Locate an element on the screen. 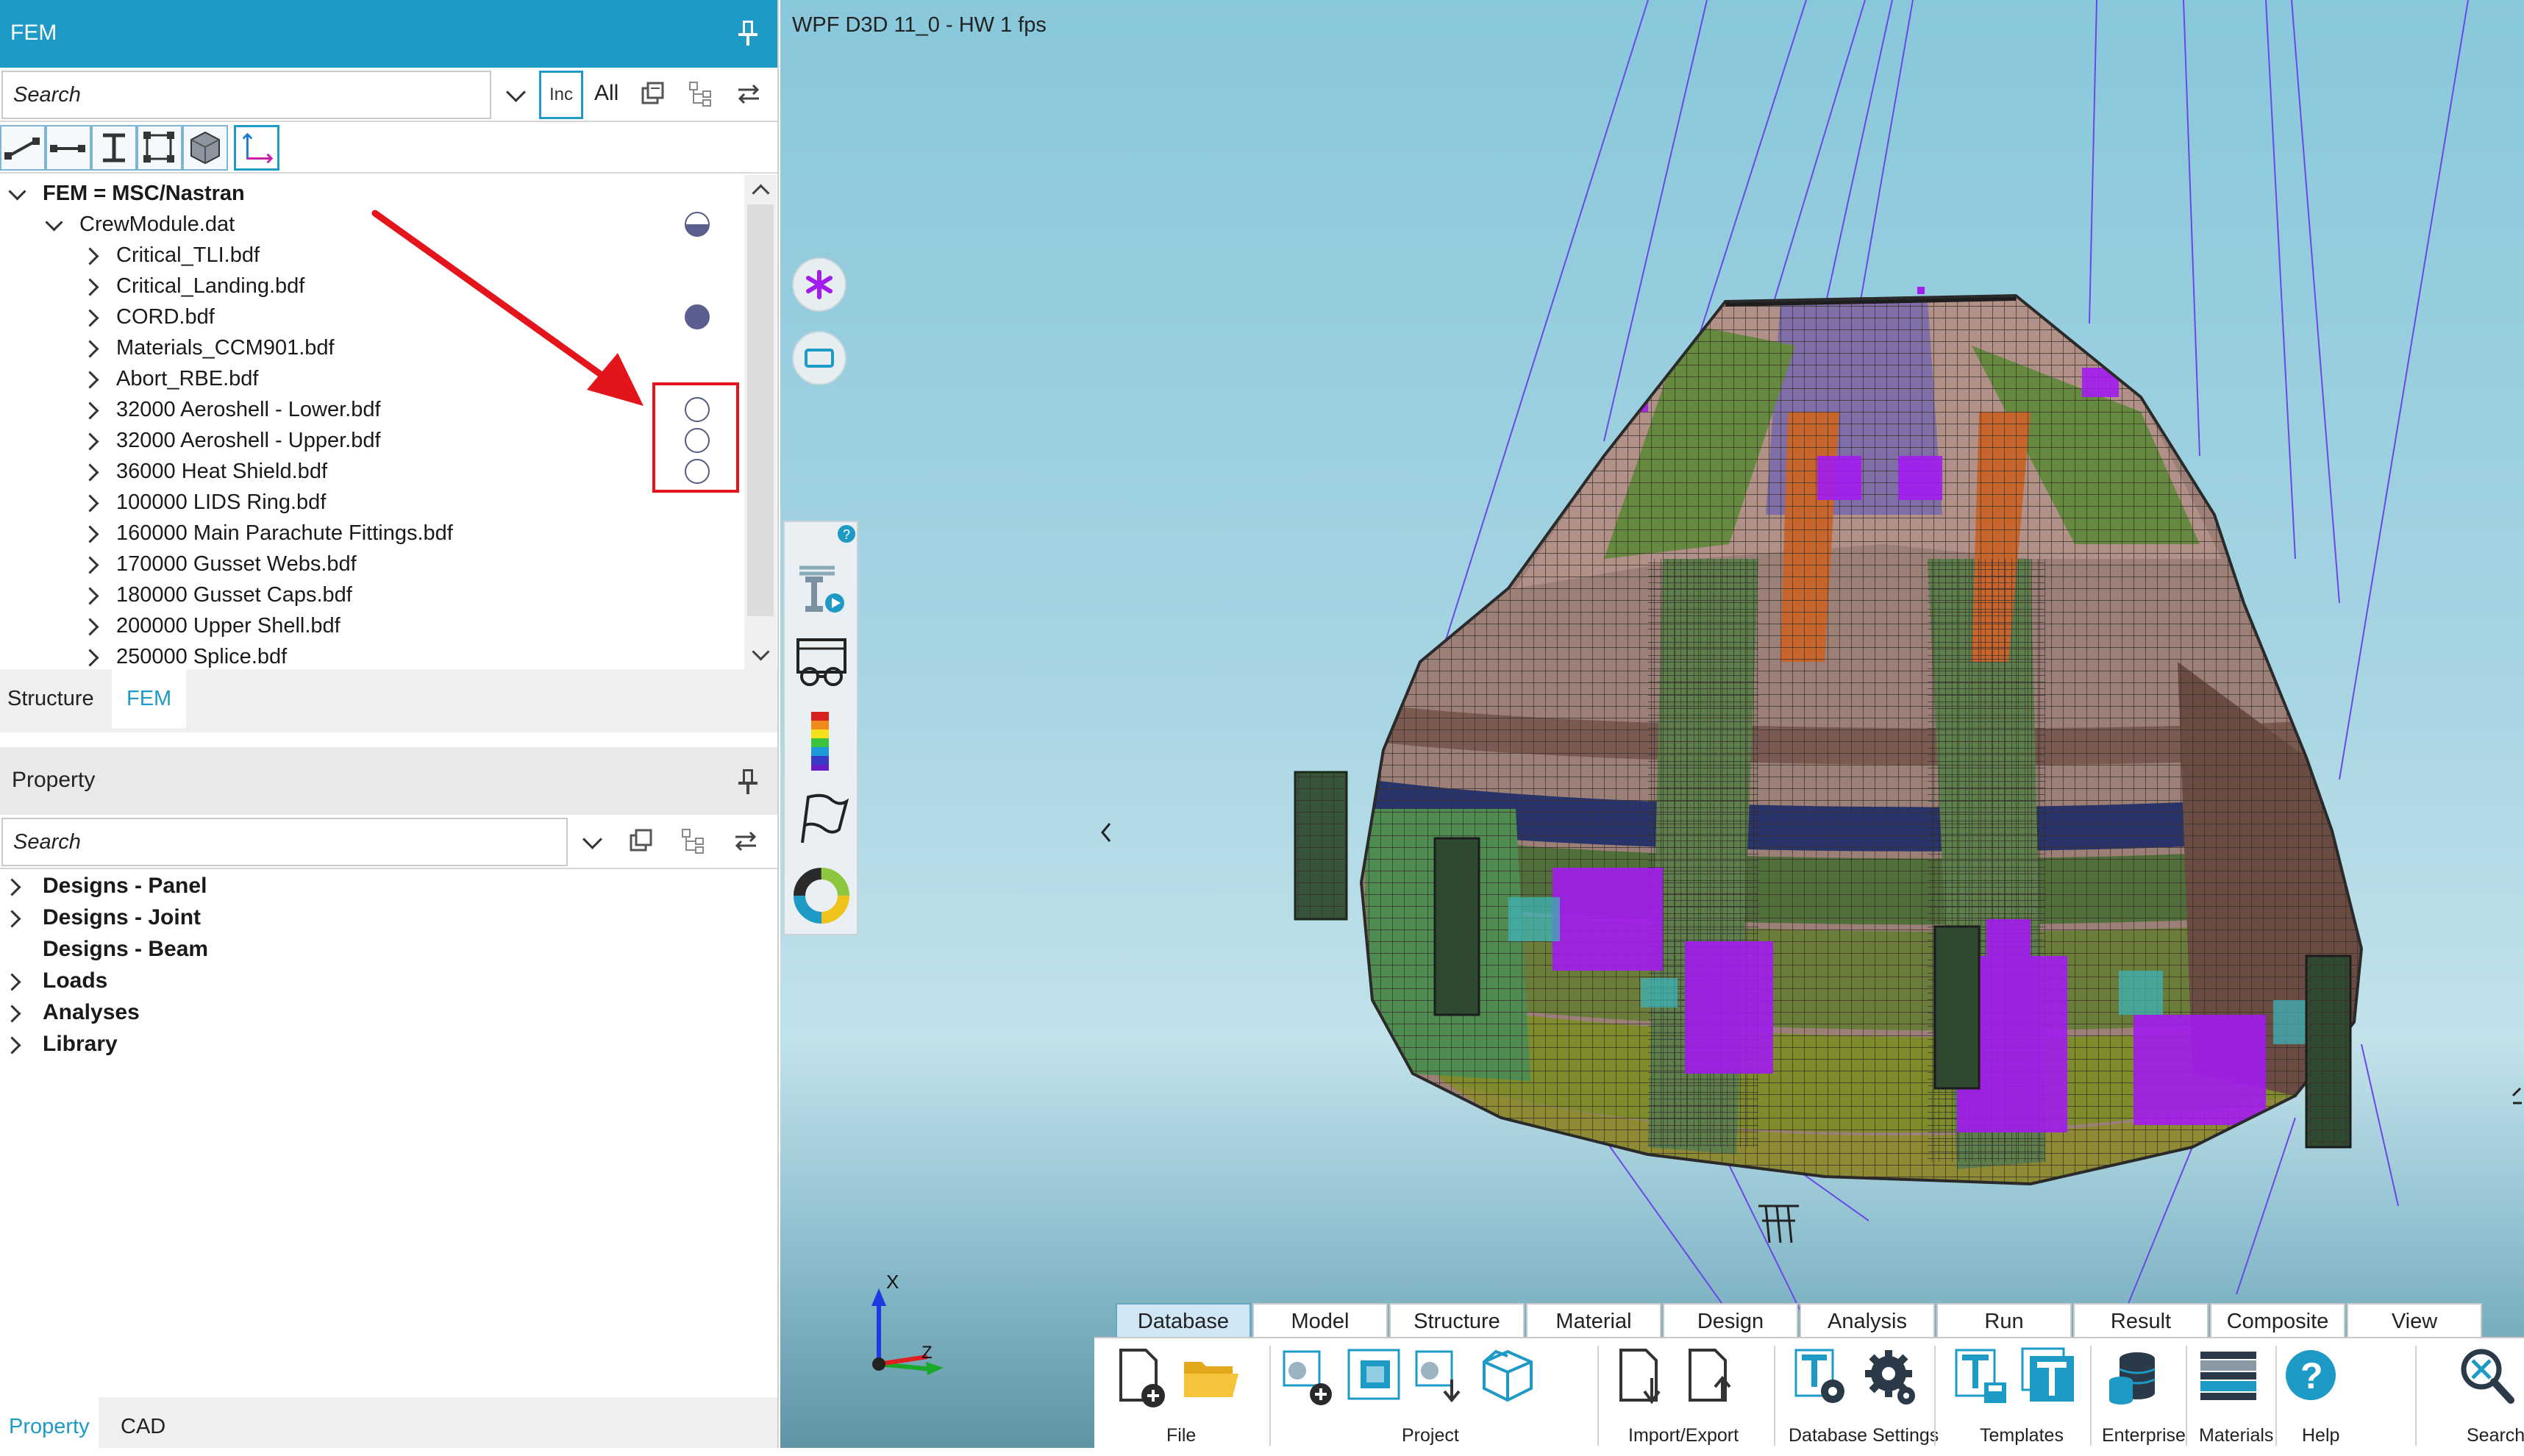 This screenshot has height=1456, width=2524. import-icon is located at coordinates (1645, 1377).